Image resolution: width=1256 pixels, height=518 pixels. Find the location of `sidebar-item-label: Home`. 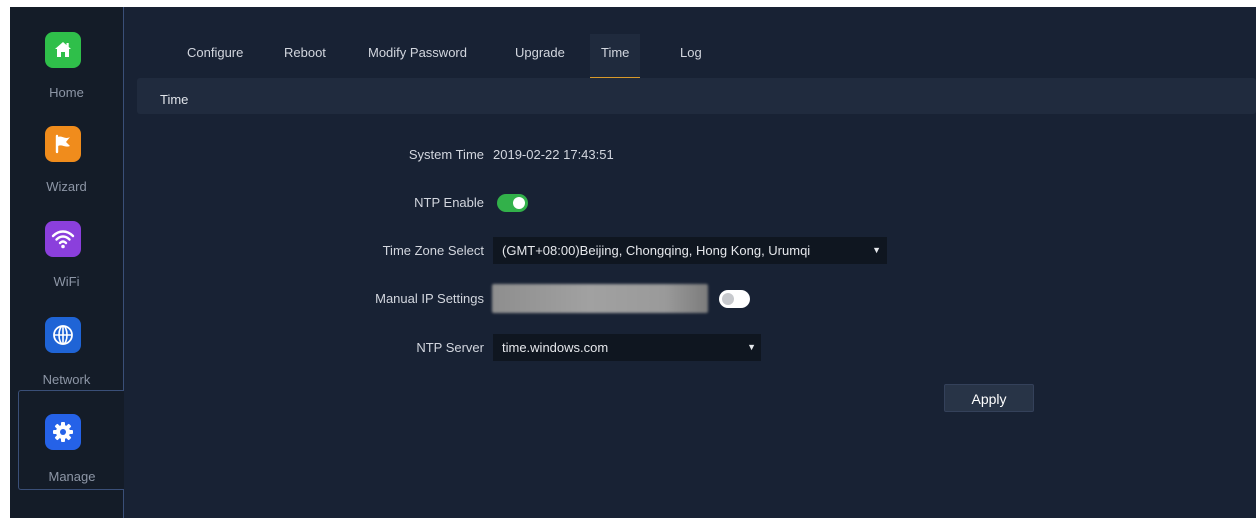

sidebar-item-label: Home is located at coordinates (66, 92).